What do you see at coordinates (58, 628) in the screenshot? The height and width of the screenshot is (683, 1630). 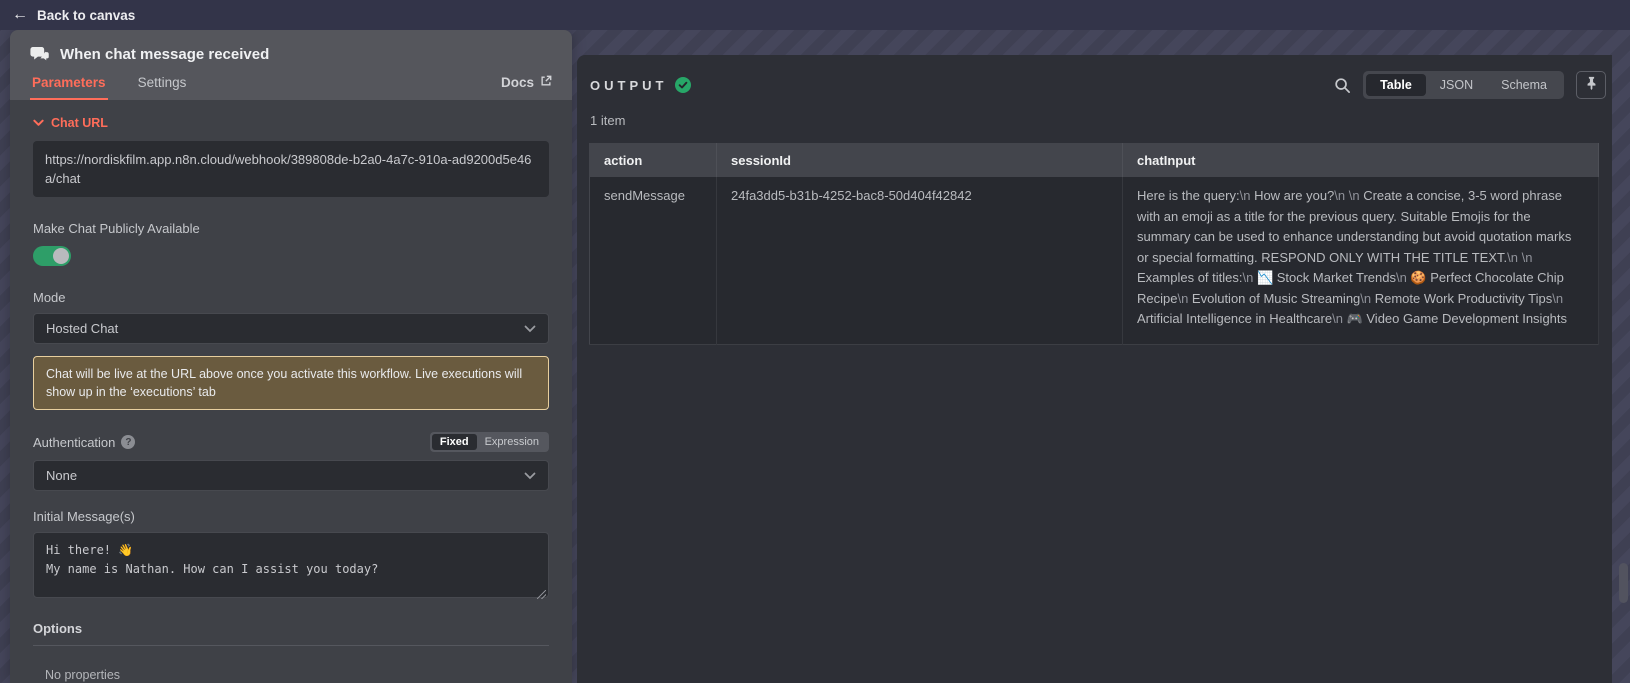 I see `options-label: Options` at bounding box center [58, 628].